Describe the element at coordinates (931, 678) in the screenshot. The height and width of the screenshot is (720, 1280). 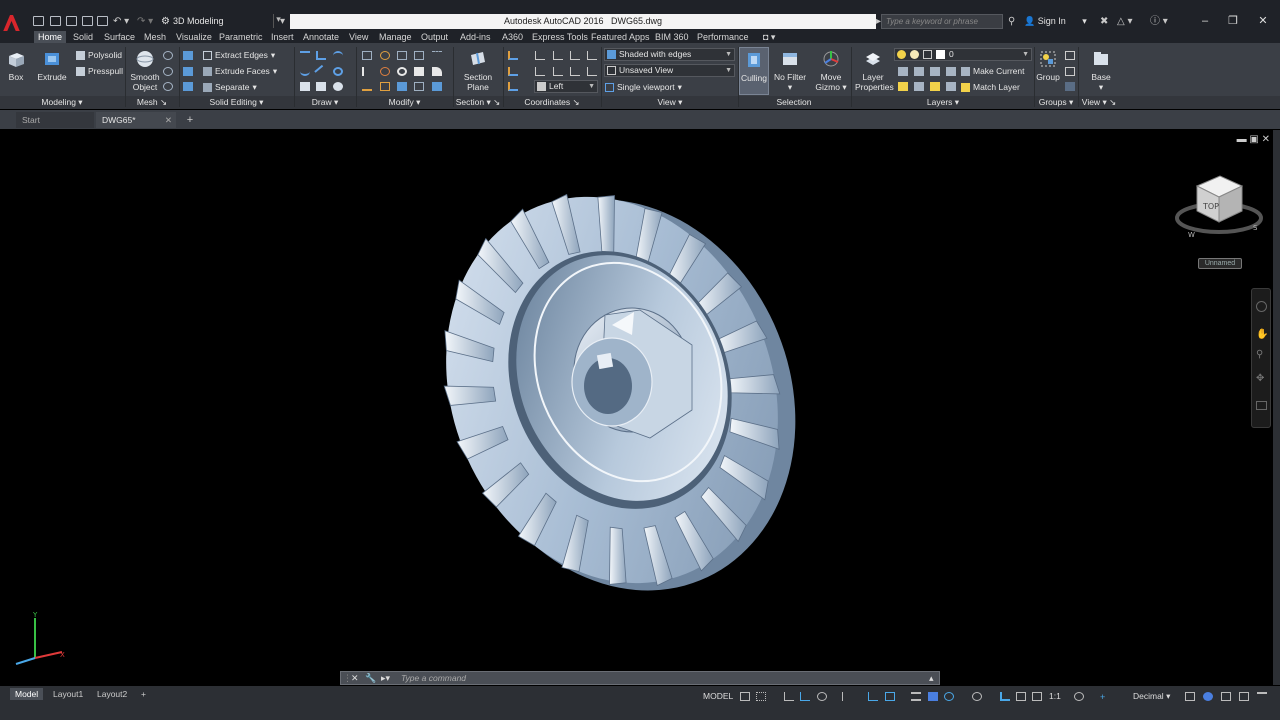
I see `chevron-up-icon: ▴` at that location.